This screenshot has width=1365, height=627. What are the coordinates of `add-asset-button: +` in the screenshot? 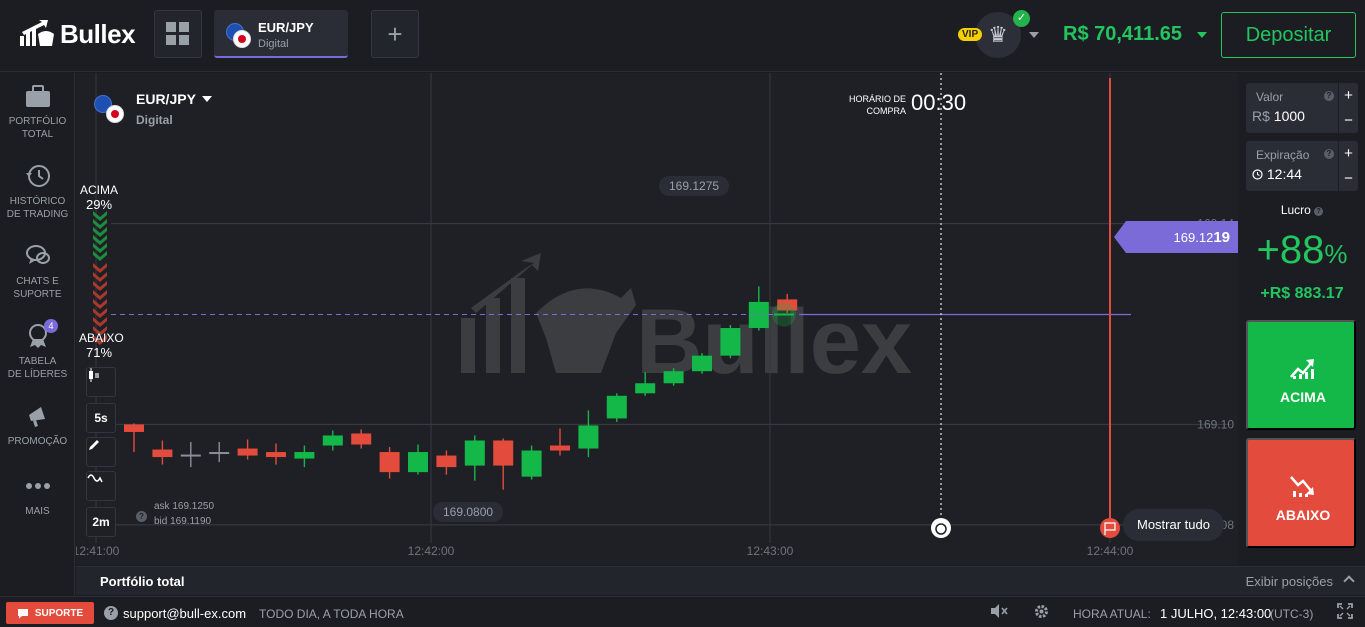 It's located at (395, 34).